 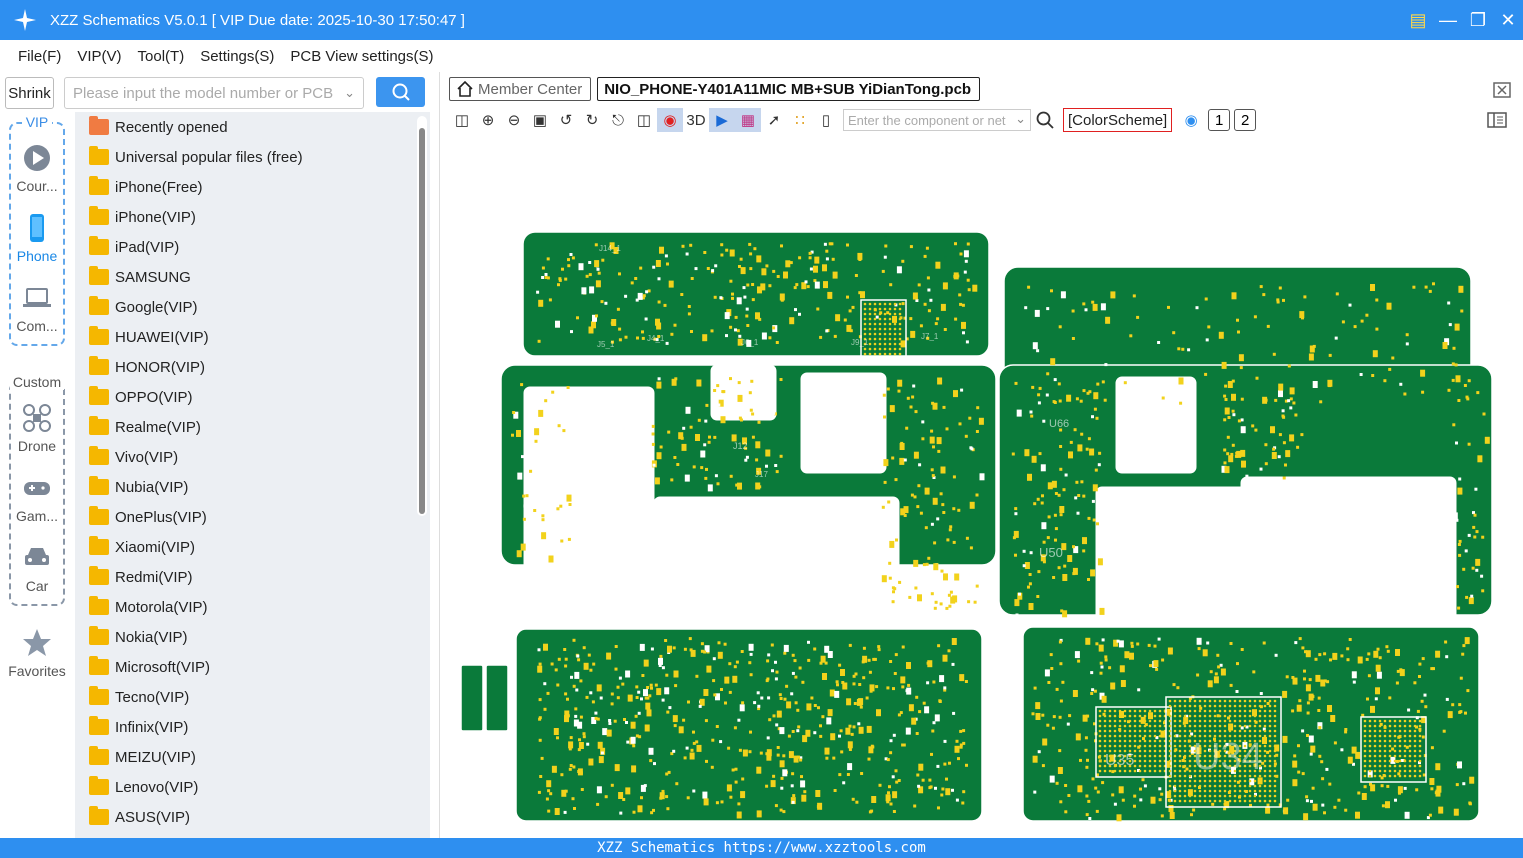 I want to click on minimize-button: —, so click(x=1448, y=20).